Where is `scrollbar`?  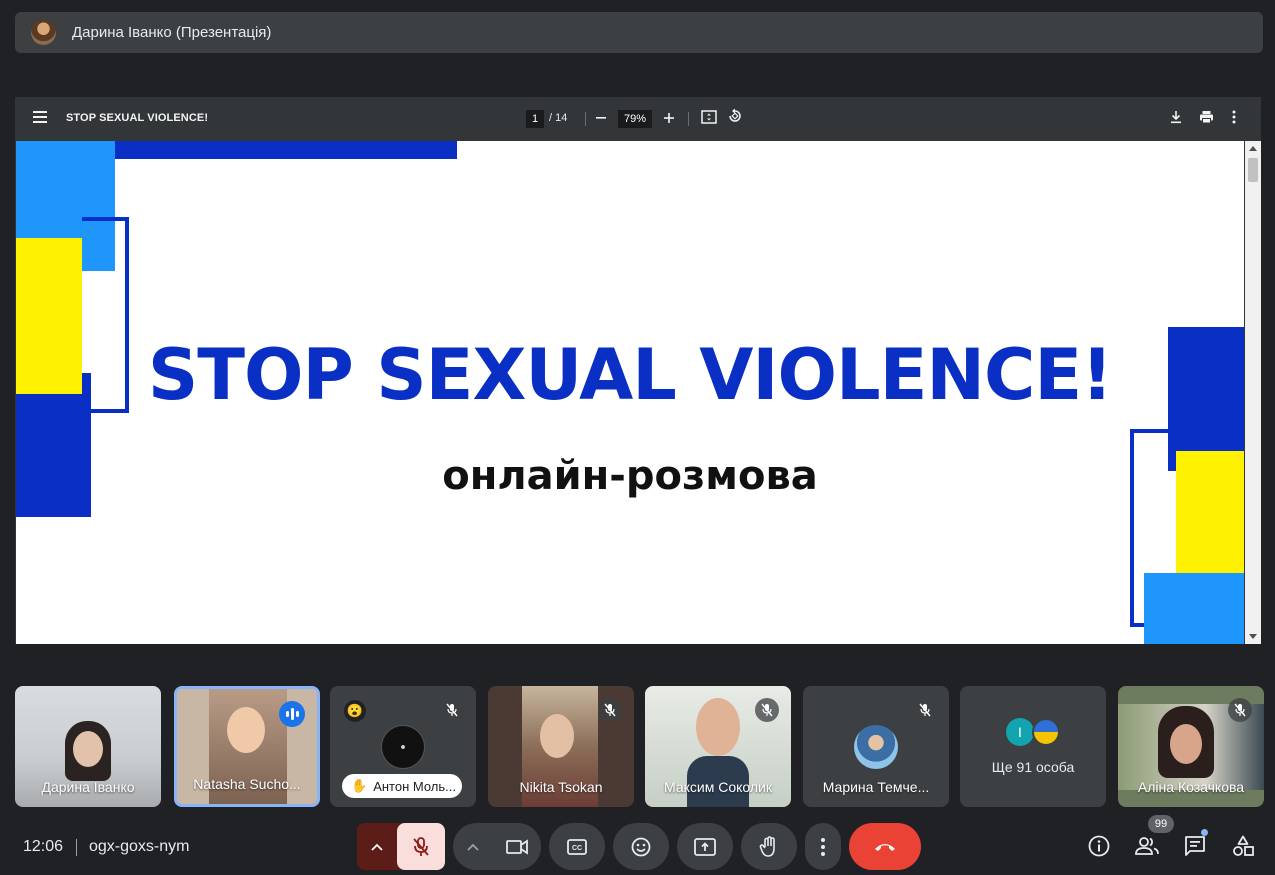
scrollbar is located at coordinates (1253, 392).